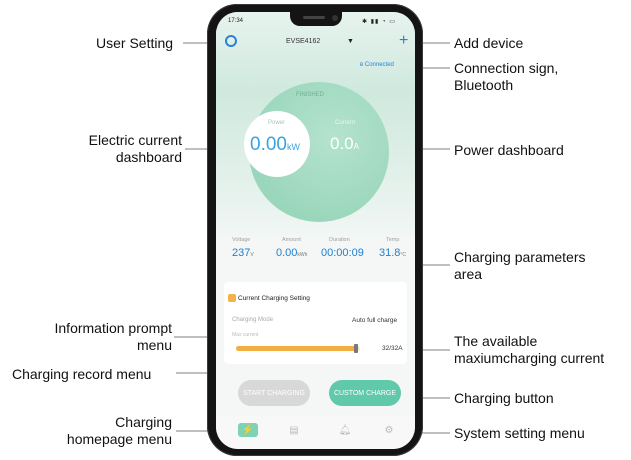  Describe the element at coordinates (392, 348) in the screenshot. I see `max-current-value: 32/32A` at that location.